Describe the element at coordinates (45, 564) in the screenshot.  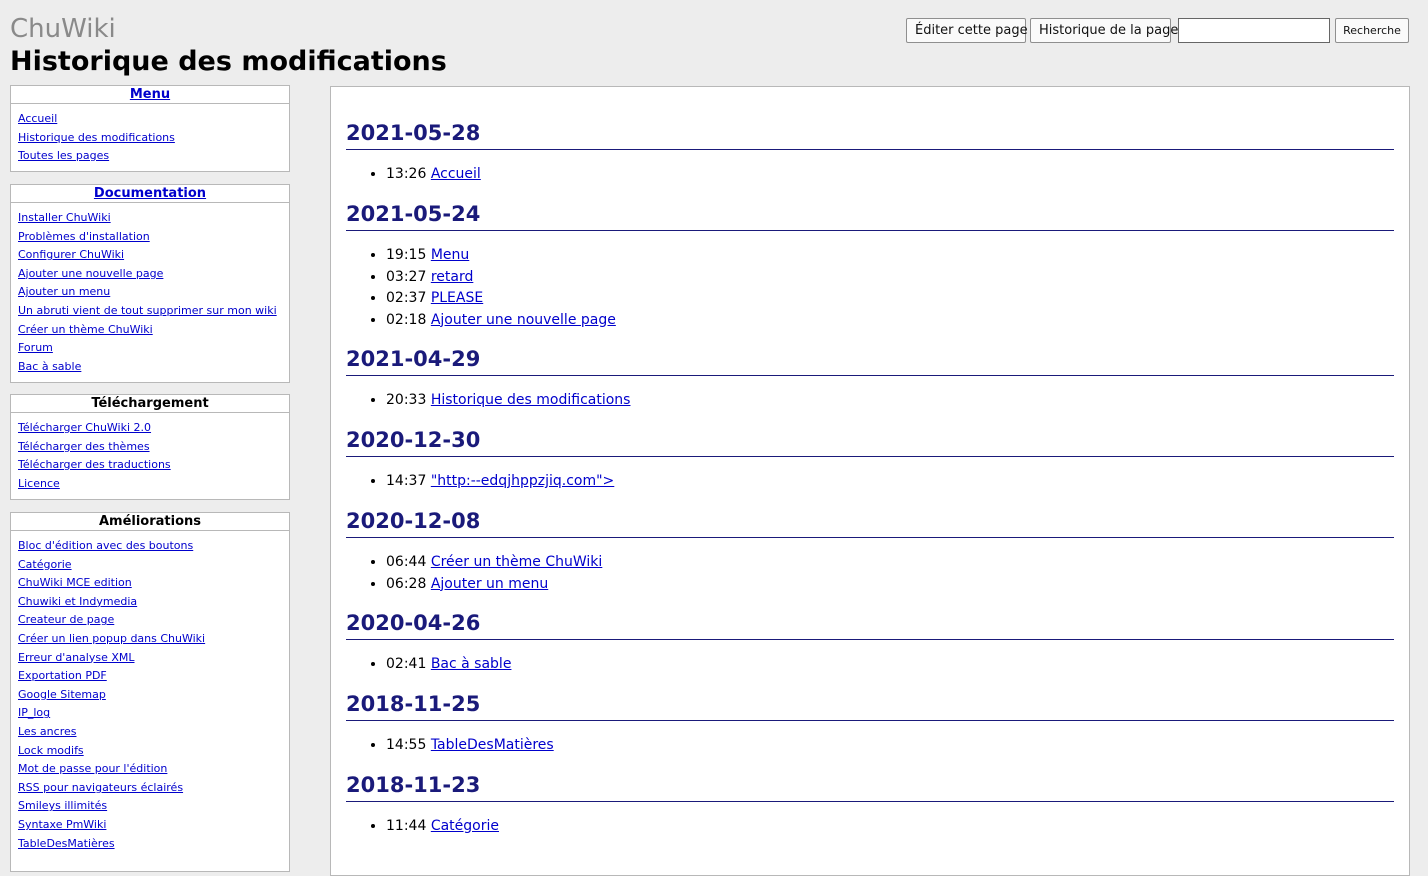
I see `sidebar-link: Catégorie` at that location.